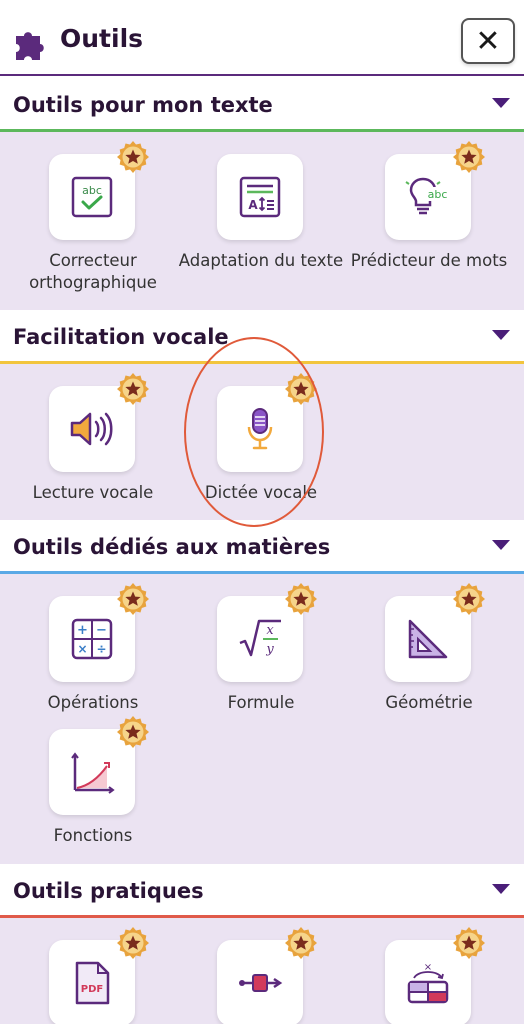 Image resolution: width=524 pixels, height=1024 pixels. Describe the element at coordinates (261, 983) in the screenshot. I see `slider-icon` at that location.